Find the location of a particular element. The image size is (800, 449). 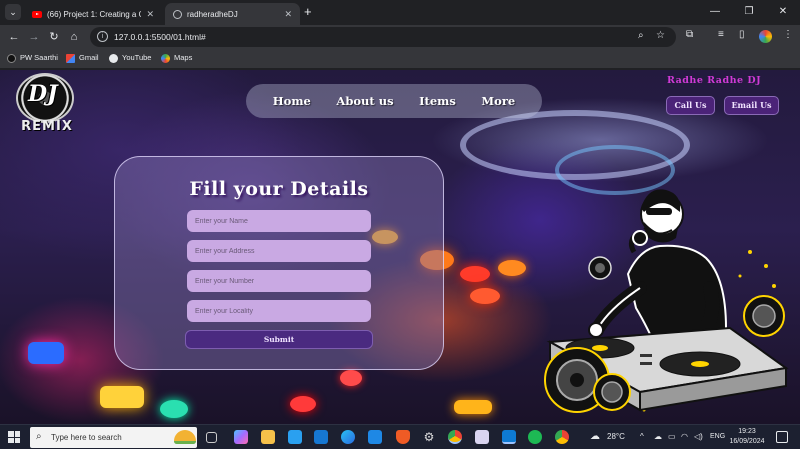

taskbar-search-box: ⌕ Type here to search is located at coordinates (113, 437).